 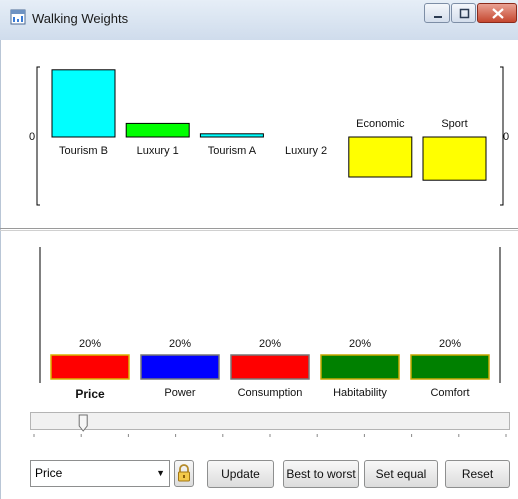 I want to click on update-button: Update, so click(x=240, y=474).